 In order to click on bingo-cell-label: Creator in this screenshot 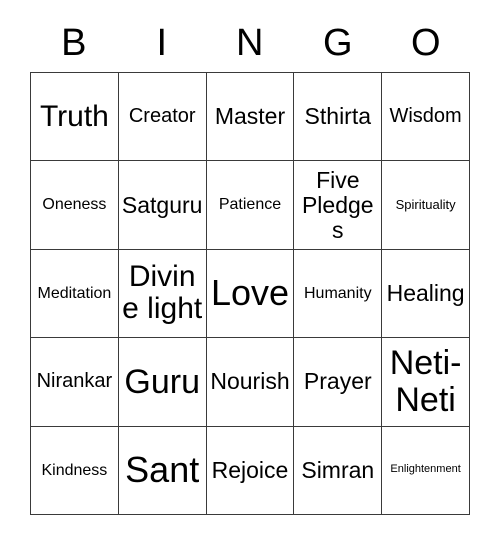, I will do `click(162, 115)`.